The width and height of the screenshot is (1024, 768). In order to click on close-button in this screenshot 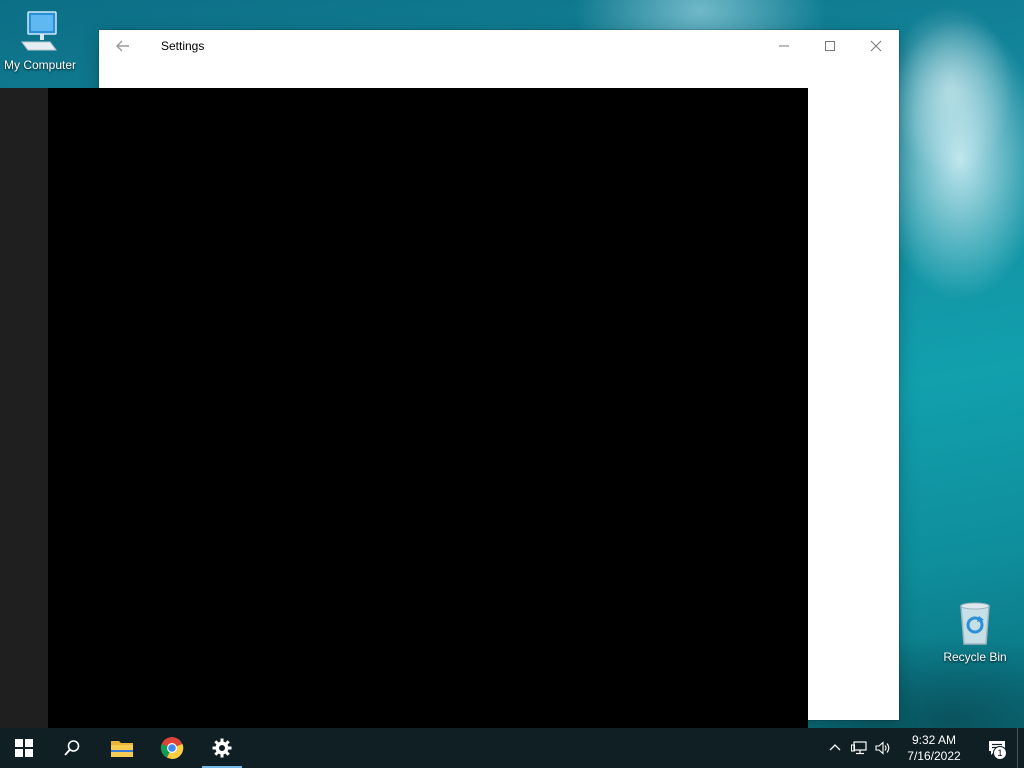, I will do `click(876, 46)`.